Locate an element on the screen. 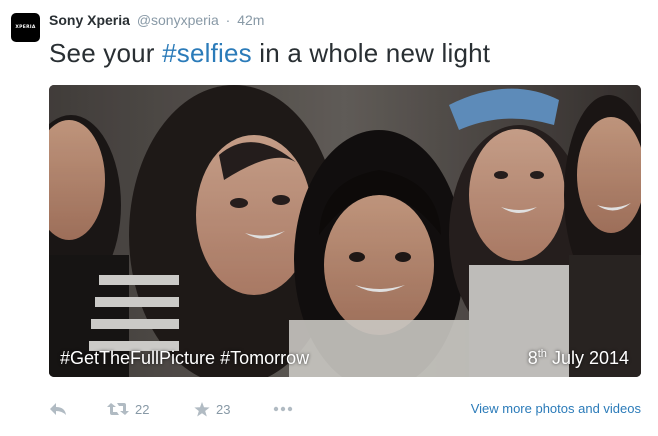  tweet-text: See your #selfies in a whole new light is located at coordinates (269, 53).